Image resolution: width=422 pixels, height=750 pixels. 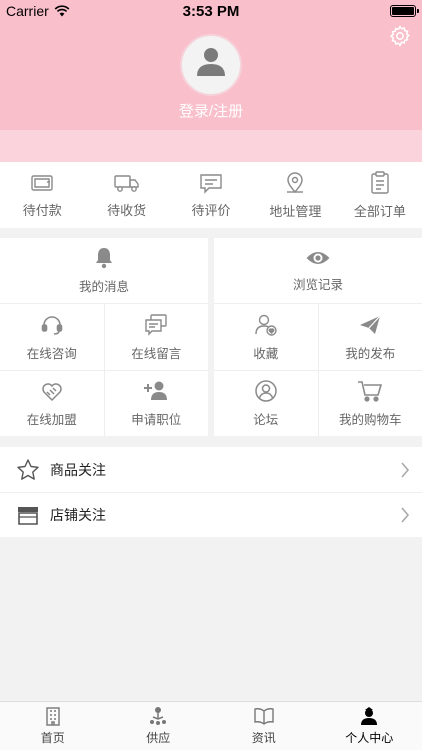 What do you see at coordinates (266, 325) in the screenshot?
I see `user-favorite-icon` at bounding box center [266, 325].